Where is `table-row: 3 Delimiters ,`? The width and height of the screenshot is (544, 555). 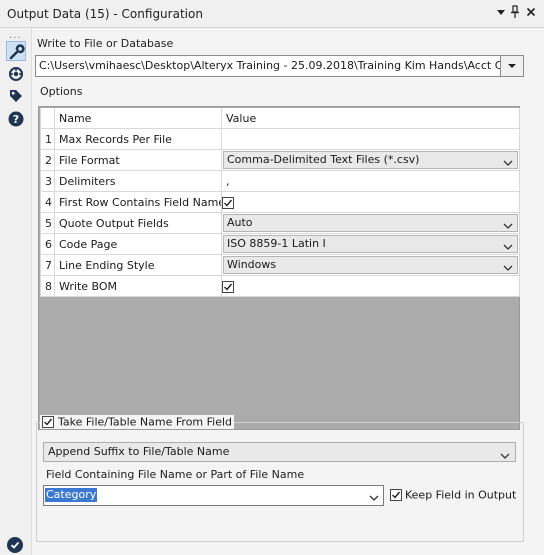
table-row: 3 Delimiters , is located at coordinates (280, 181).